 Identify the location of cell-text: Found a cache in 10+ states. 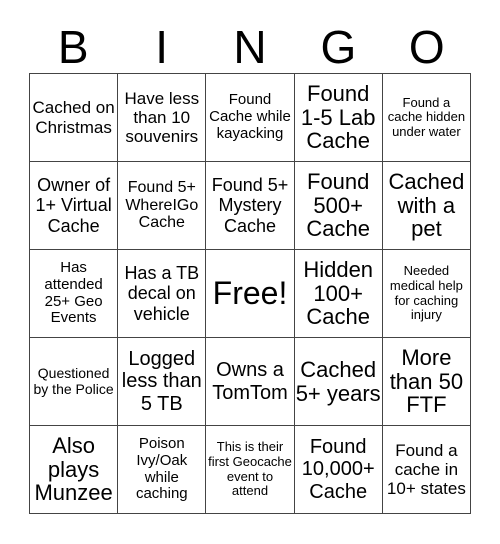
(426, 469).